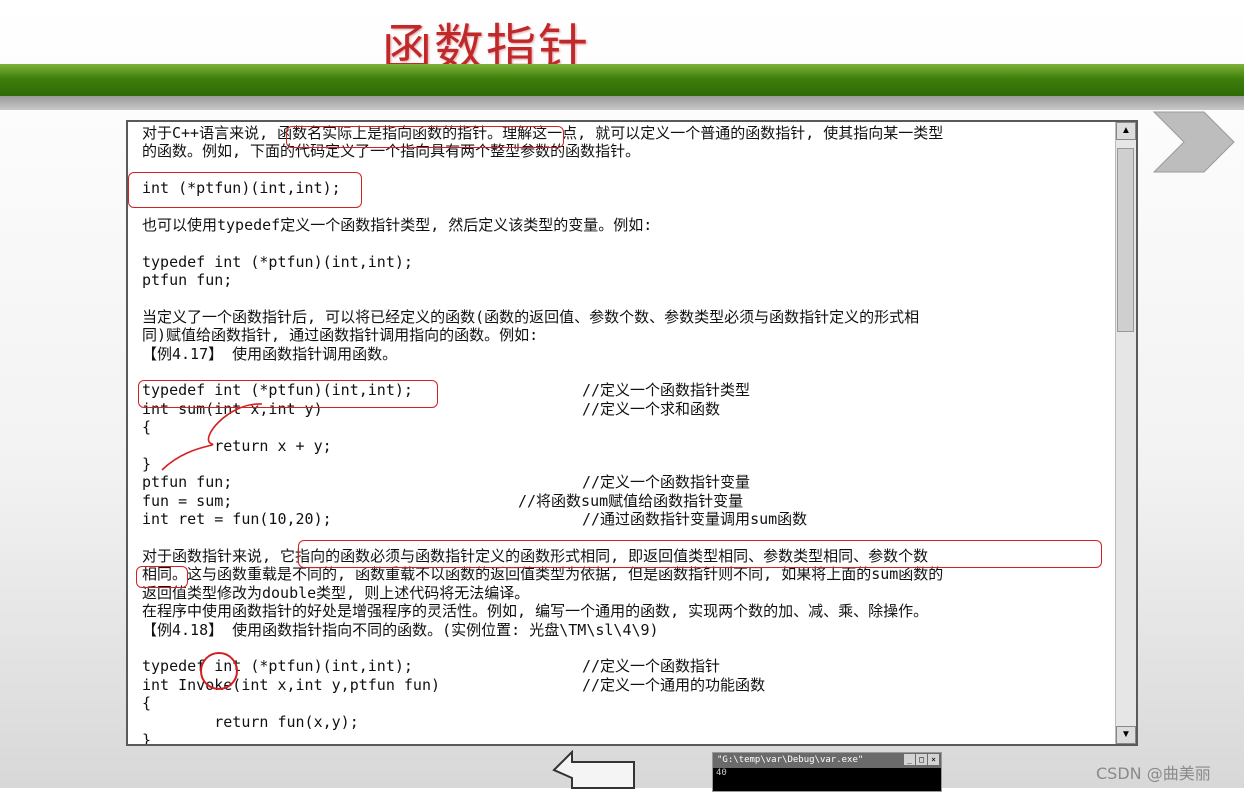  I want to click on line-text: int Invoke(int x,int y,ptfun fun), so click(291, 684).